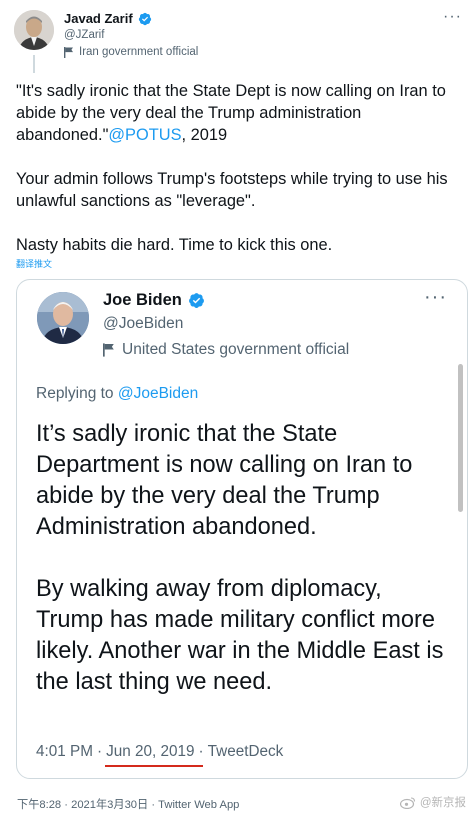 The width and height of the screenshot is (474, 818). Describe the element at coordinates (139, 52) in the screenshot. I see `government-label-text: Iran government official` at that location.